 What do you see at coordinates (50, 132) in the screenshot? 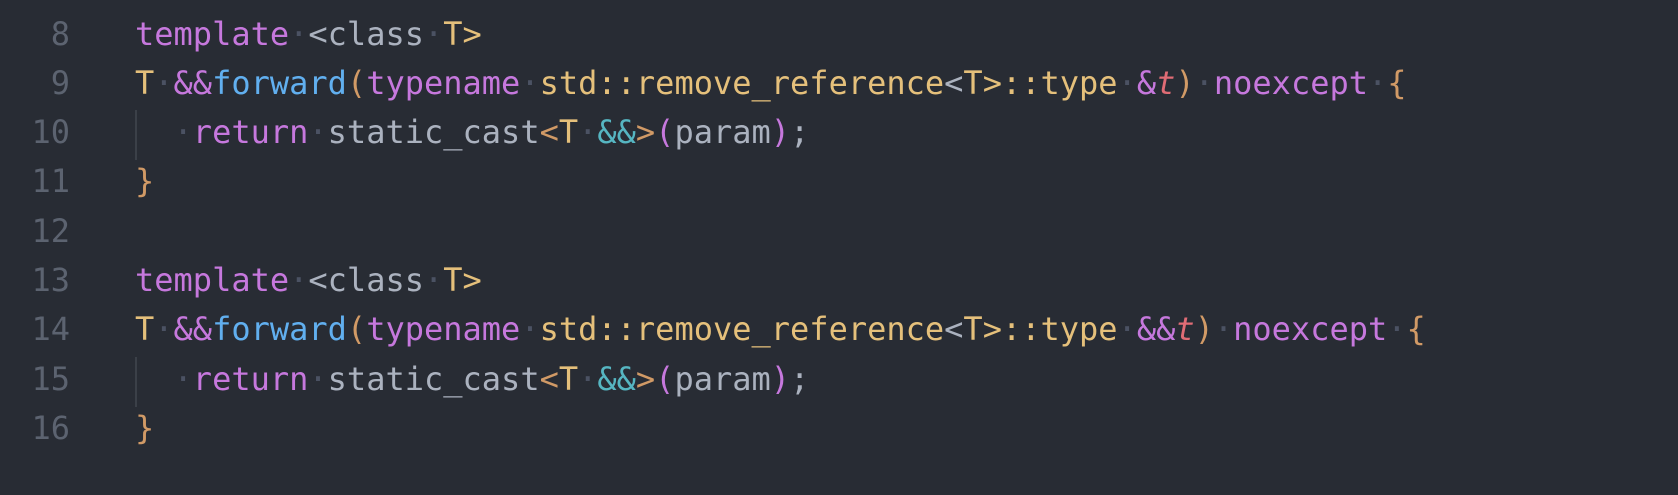
I see `line-number: 10` at bounding box center [50, 132].